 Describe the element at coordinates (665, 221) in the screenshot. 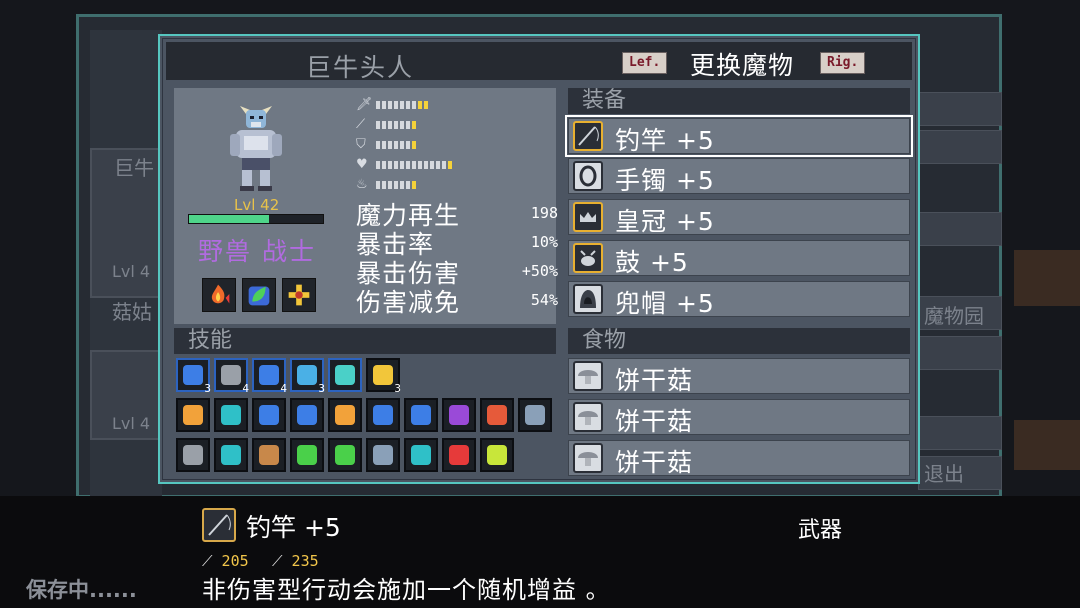

I see `equipment-name: 皇冠 +5` at that location.